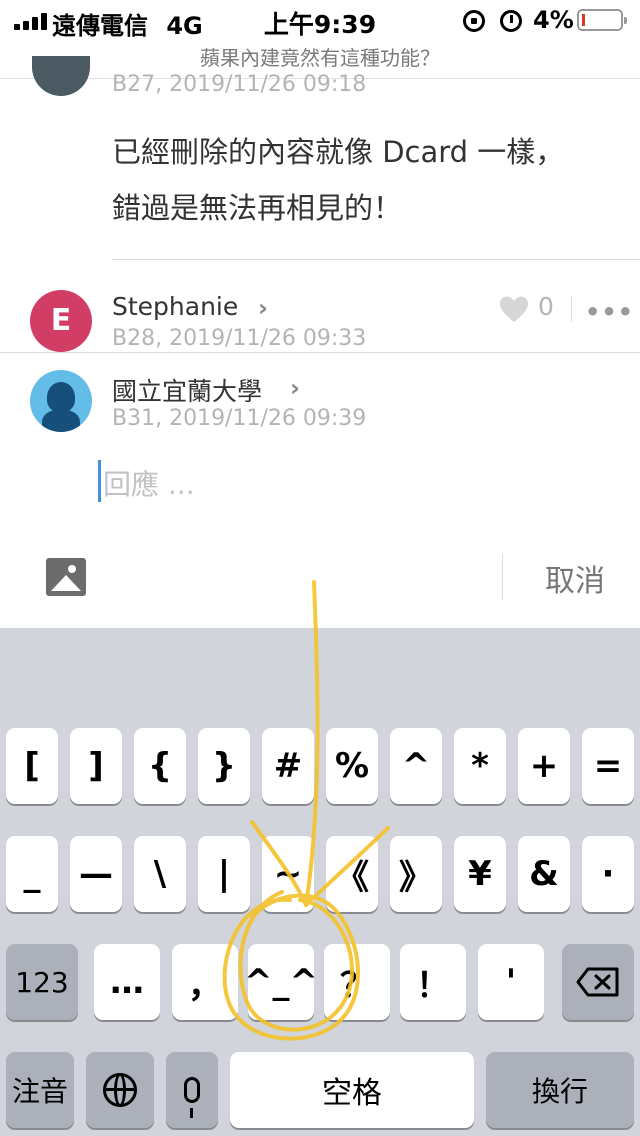 The image size is (640, 1136). I want to click on backspace-icon, so click(597, 982).